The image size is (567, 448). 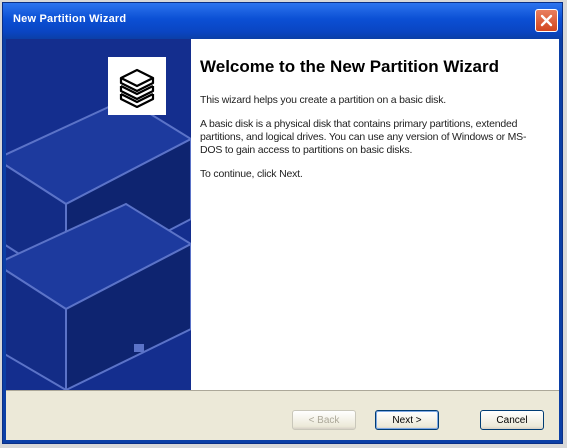 I want to click on close-button, so click(x=546, y=20).